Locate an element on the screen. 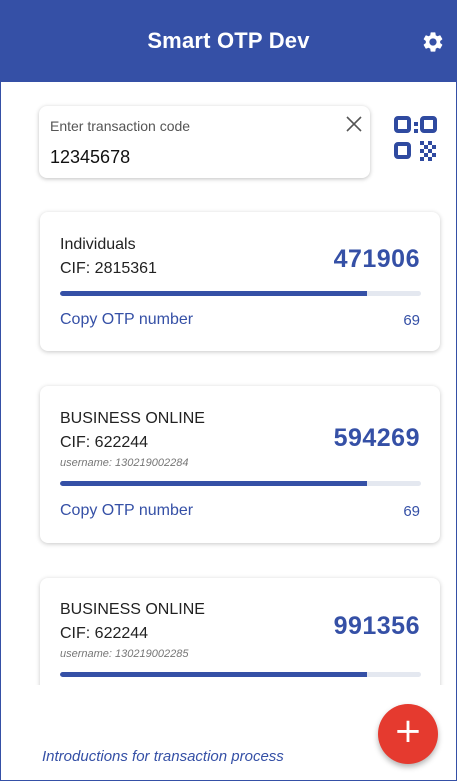 This screenshot has height=782, width=457. account-cif: CIF: 2815361 is located at coordinates (108, 268).